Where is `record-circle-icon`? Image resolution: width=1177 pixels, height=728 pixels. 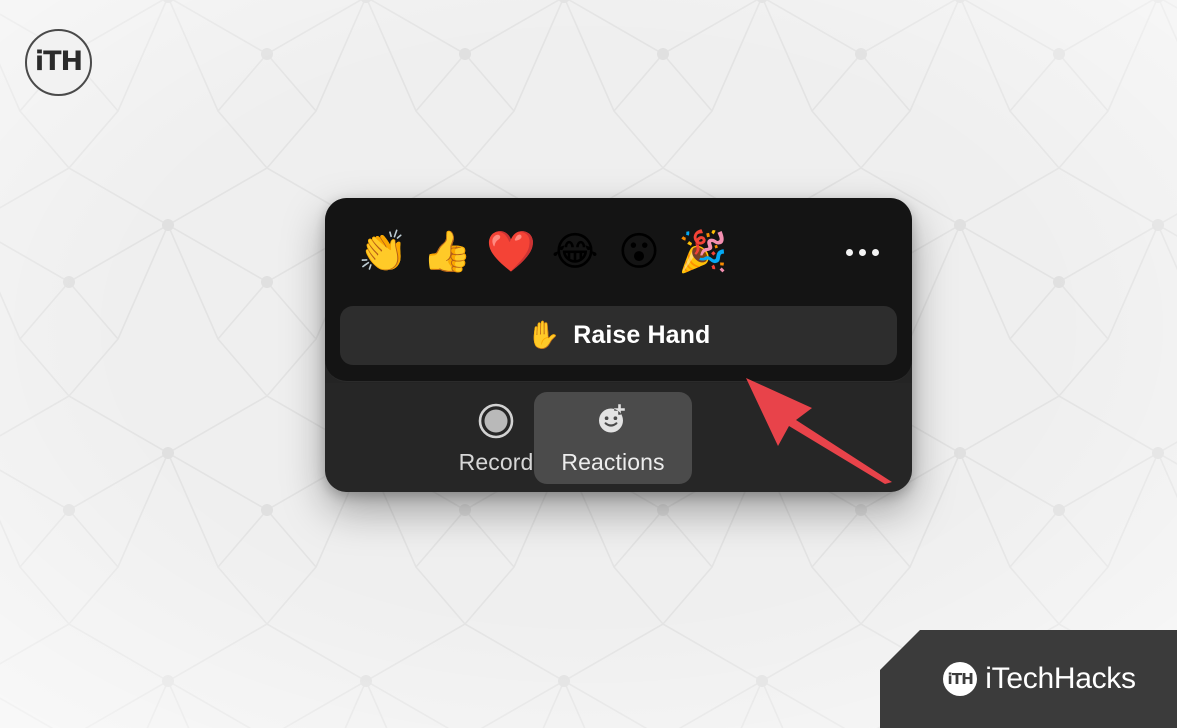 record-circle-icon is located at coordinates (496, 421).